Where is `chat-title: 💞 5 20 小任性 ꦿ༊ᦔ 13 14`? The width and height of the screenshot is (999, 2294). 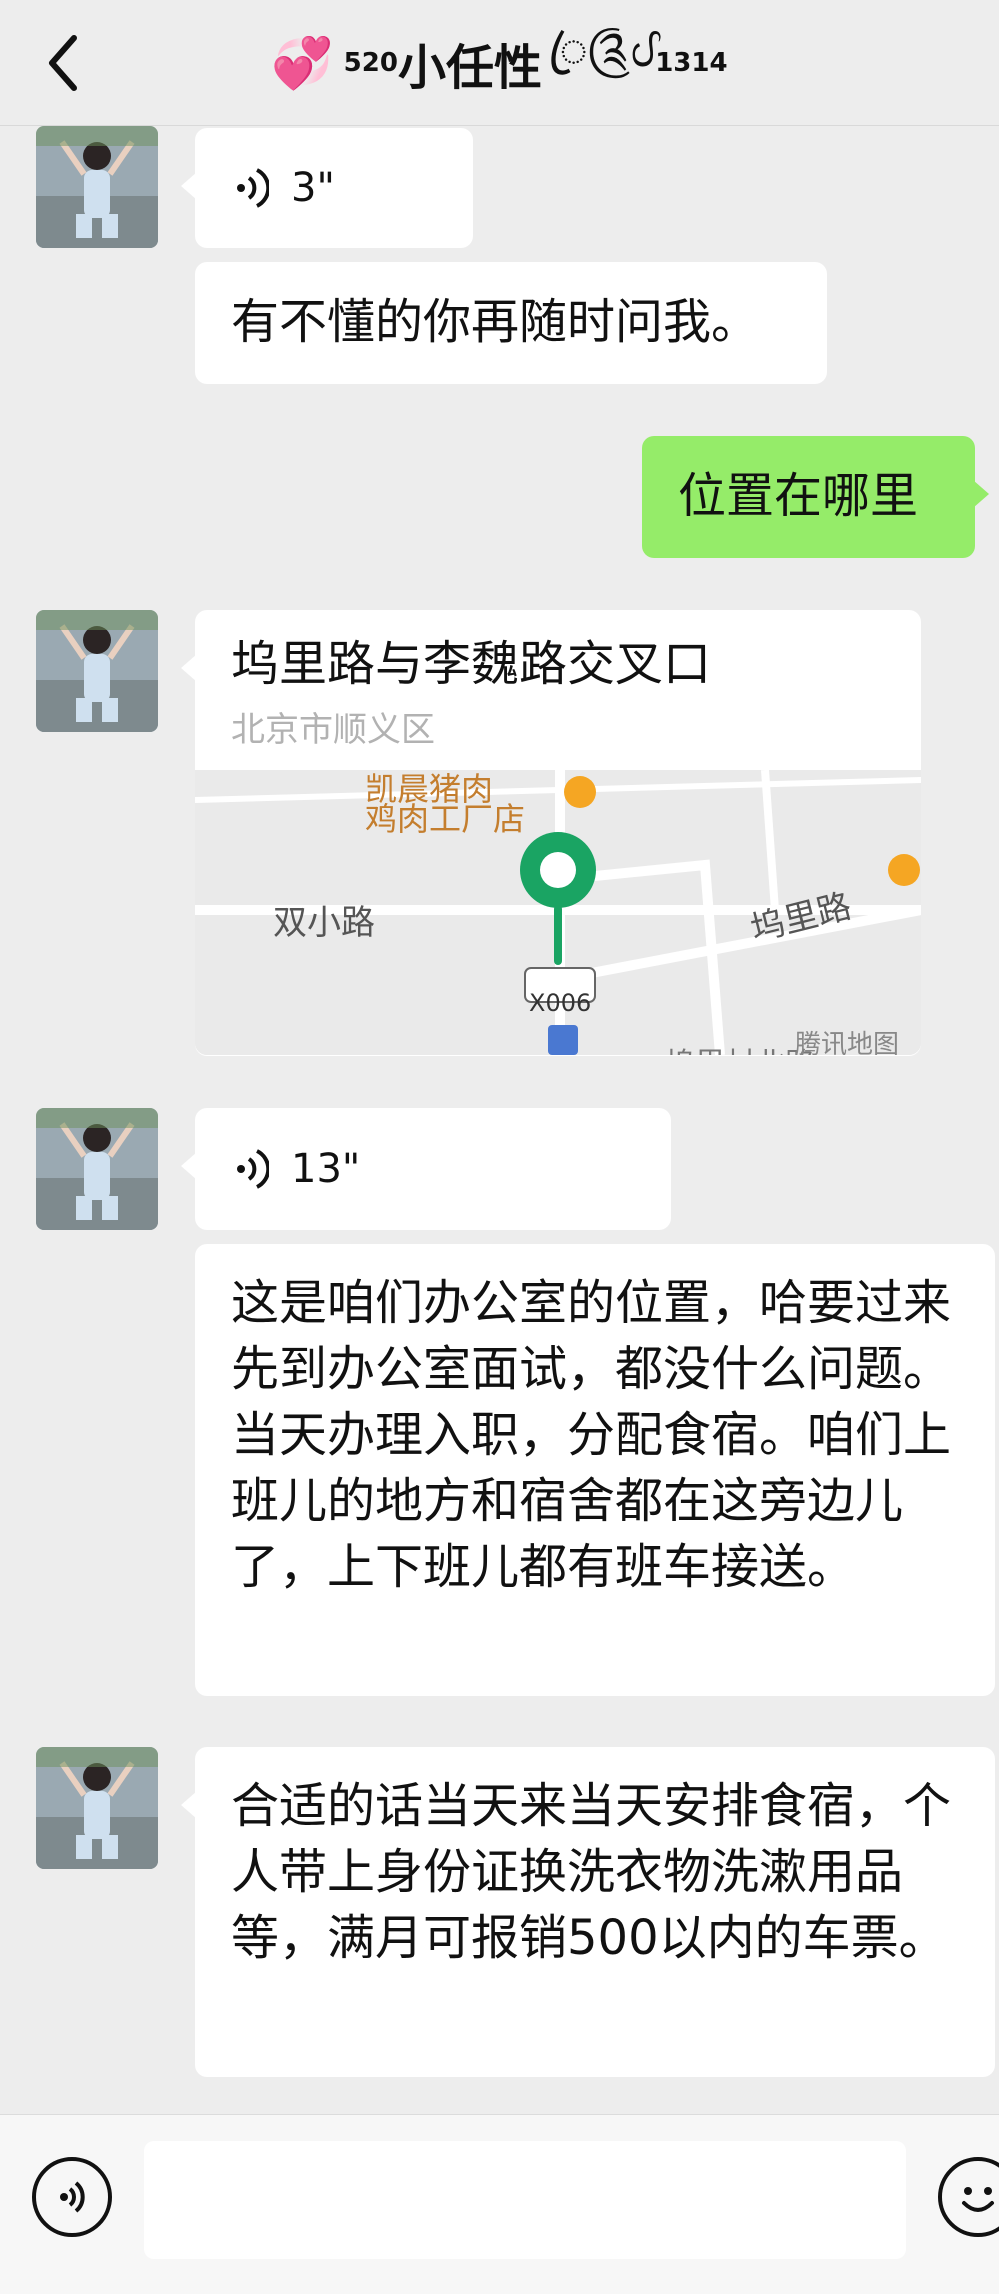
chat-title: 💞 5 20 小任性 ꦿ༊ᦔ 13 14 is located at coordinates (499, 60).